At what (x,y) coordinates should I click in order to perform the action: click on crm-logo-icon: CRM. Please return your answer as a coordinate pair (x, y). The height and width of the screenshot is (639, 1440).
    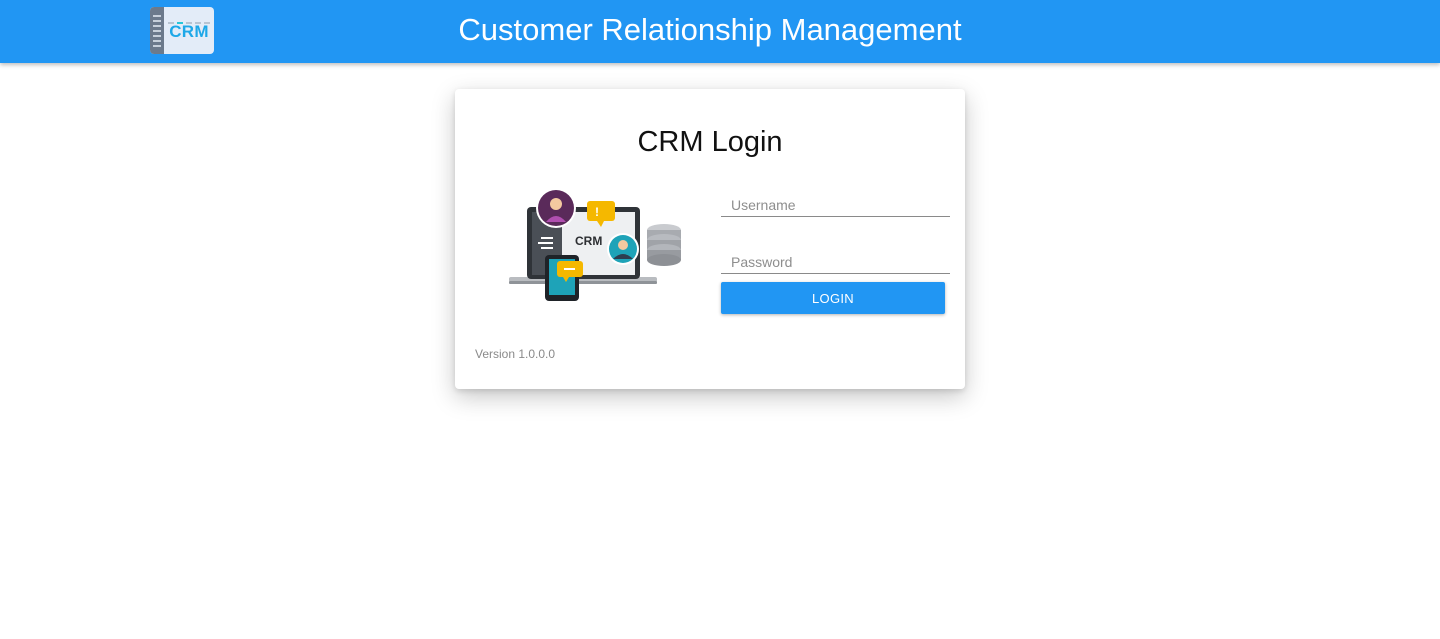
    Looking at the image, I should click on (182, 30).